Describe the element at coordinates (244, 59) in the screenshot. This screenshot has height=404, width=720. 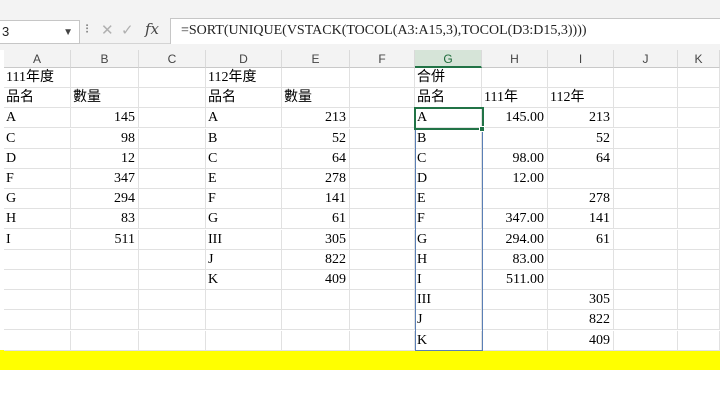
I see `column-header-d: D` at that location.